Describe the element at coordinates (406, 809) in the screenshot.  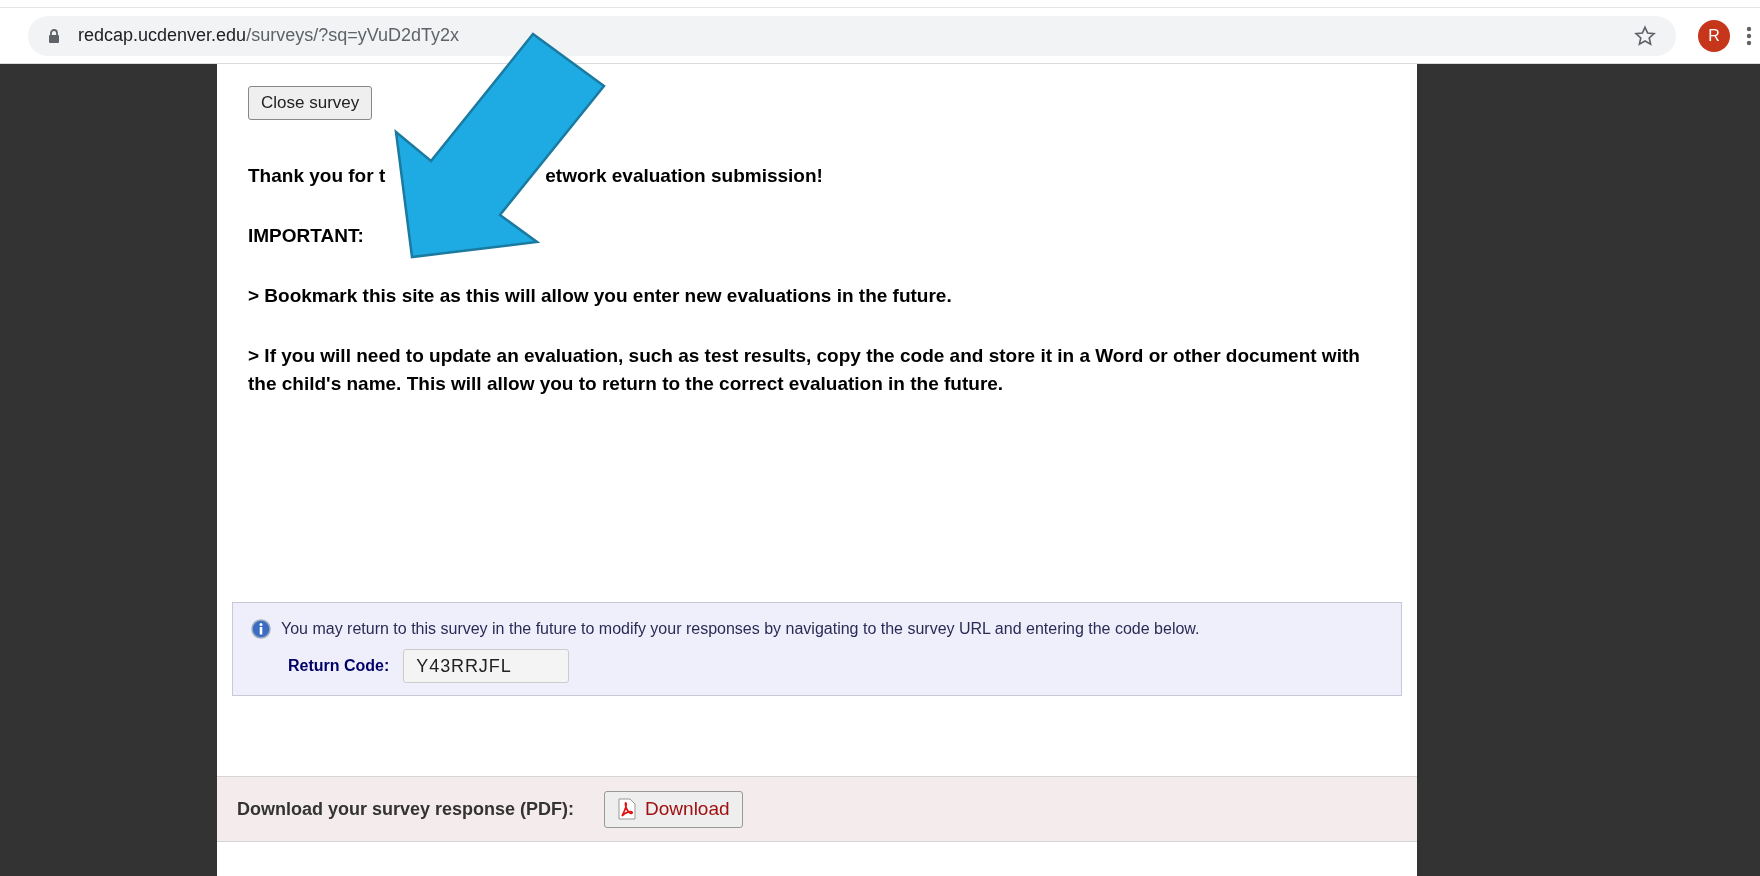
I see `download-label: Download your survey response (PDF):` at that location.